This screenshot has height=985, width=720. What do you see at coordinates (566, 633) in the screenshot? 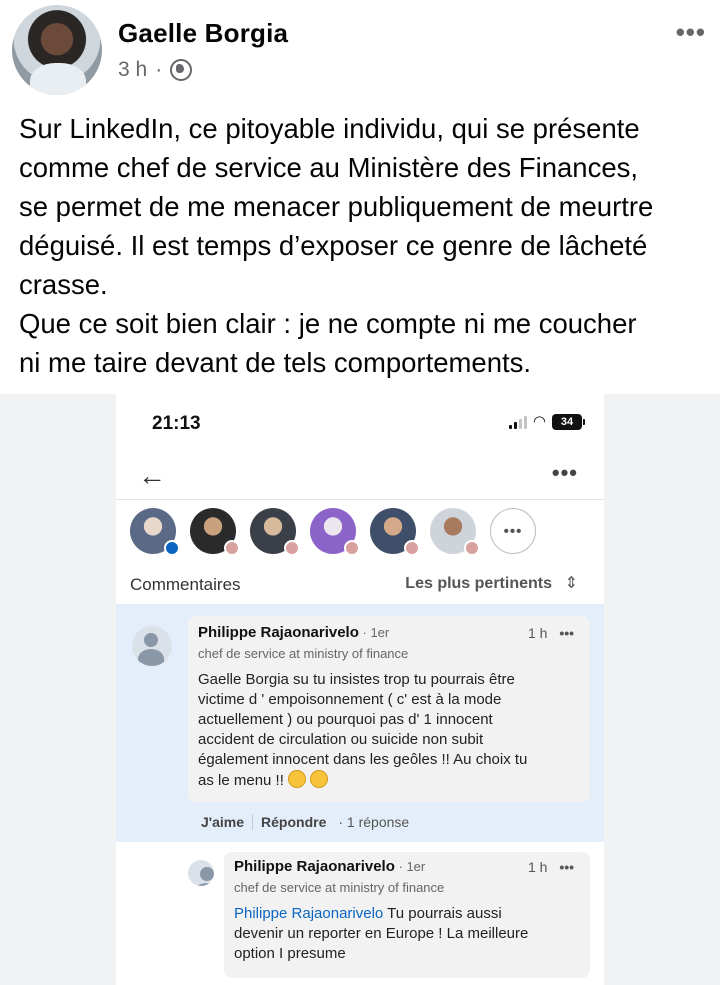
I see `comment-more-icon: •••` at bounding box center [566, 633].